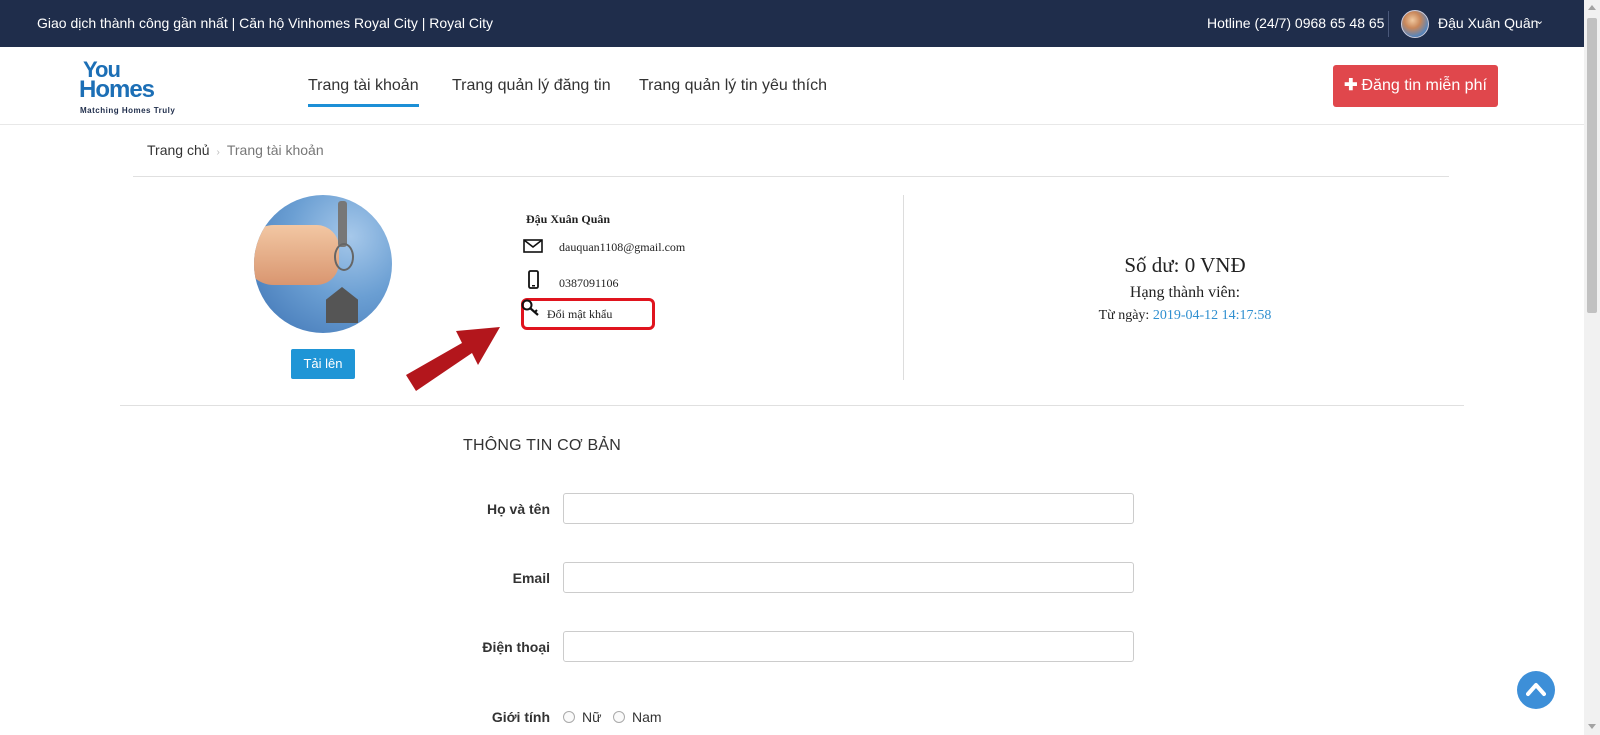  What do you see at coordinates (344, 257) in the screenshot?
I see `avatar-ring-shape` at bounding box center [344, 257].